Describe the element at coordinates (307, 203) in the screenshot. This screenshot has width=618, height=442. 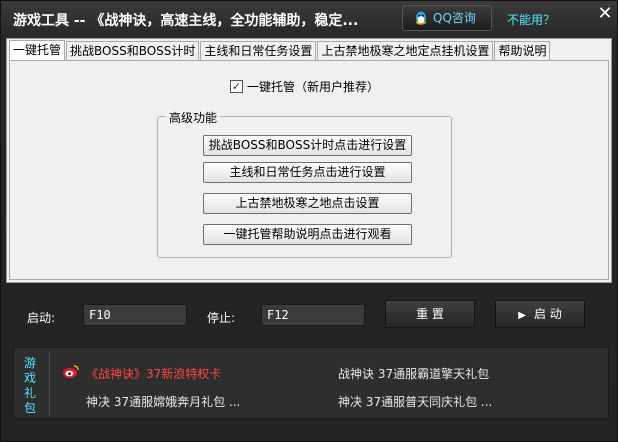
I see `ancient-land-settings-button: 上古禁地极寒之地点击设置` at that location.